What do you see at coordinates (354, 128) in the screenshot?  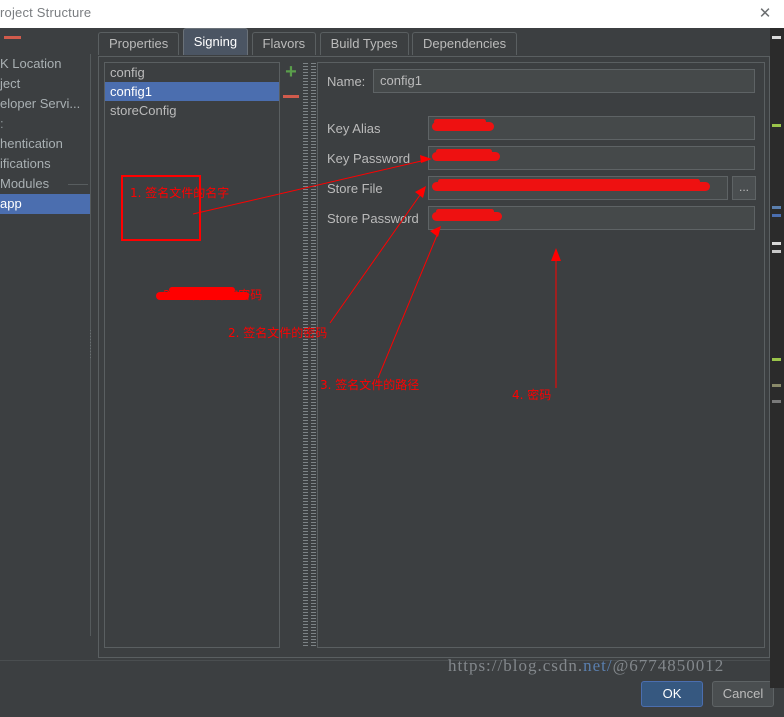 I see `key-alias-label: Key Alias` at bounding box center [354, 128].